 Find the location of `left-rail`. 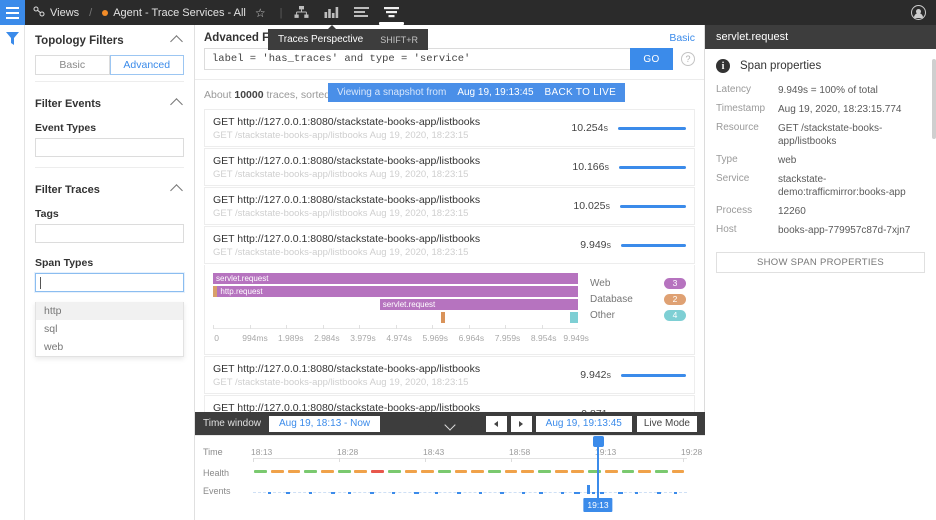

left-rail is located at coordinates (12, 272).